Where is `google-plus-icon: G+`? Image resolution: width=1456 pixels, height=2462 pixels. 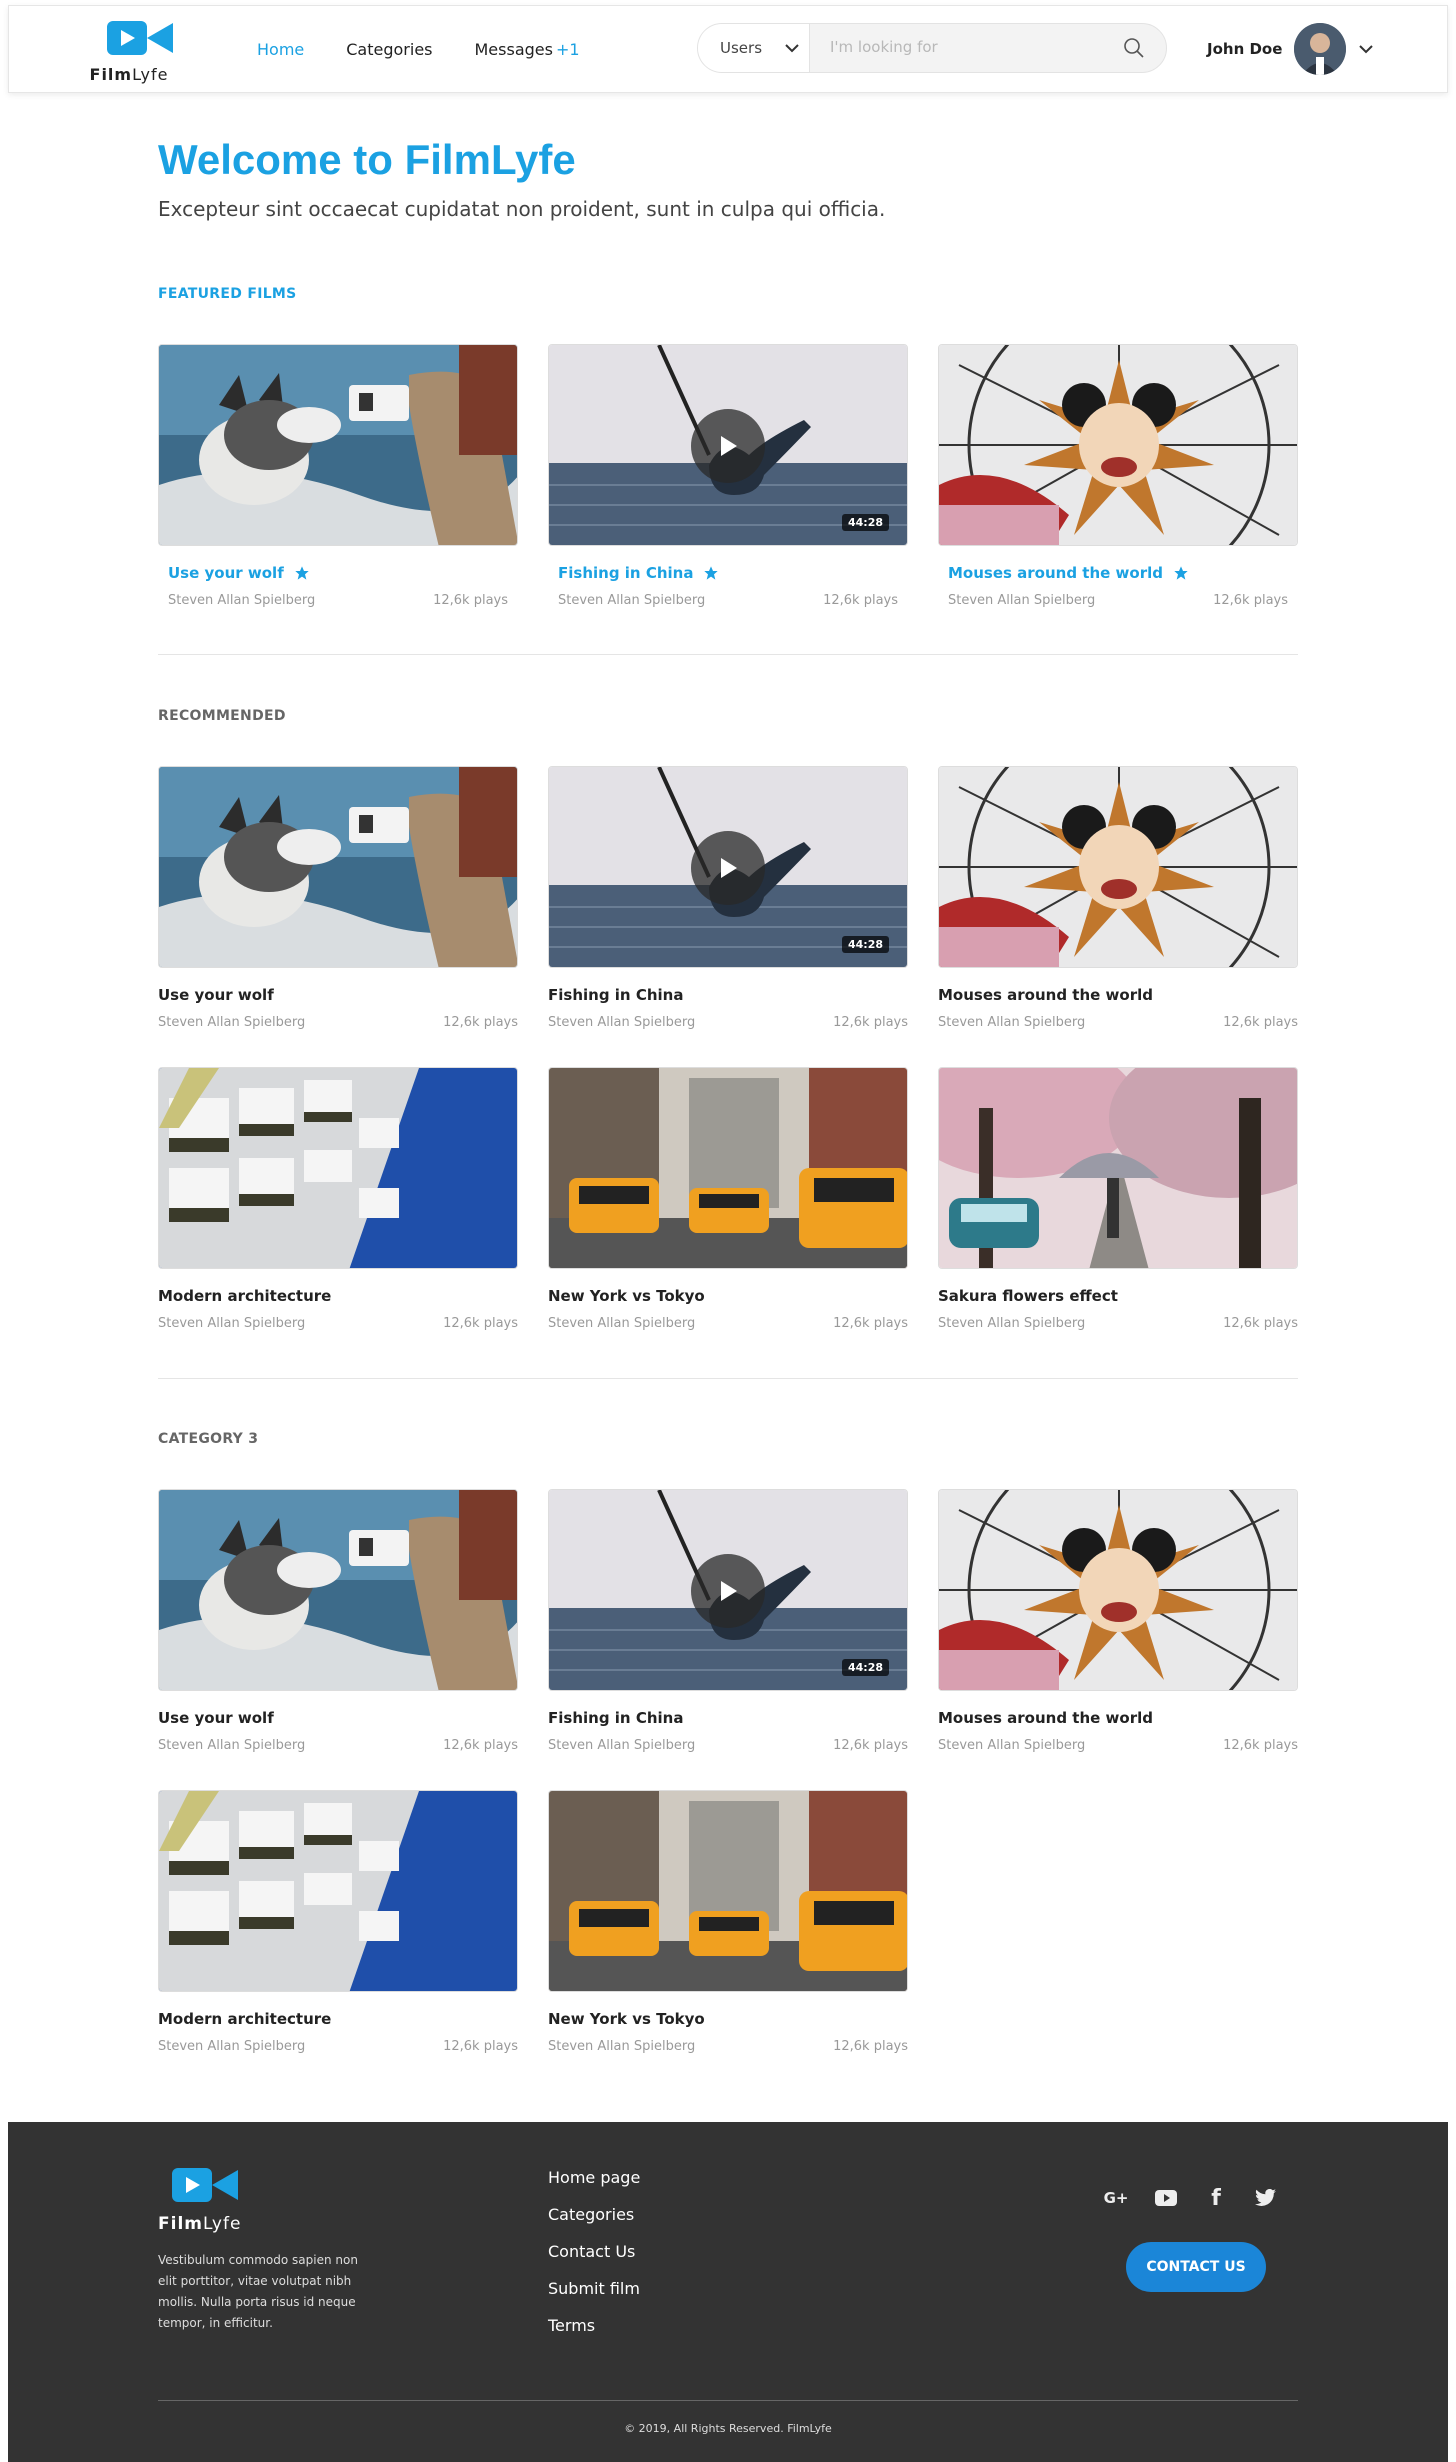 google-plus-icon: G+ is located at coordinates (1116, 2198).